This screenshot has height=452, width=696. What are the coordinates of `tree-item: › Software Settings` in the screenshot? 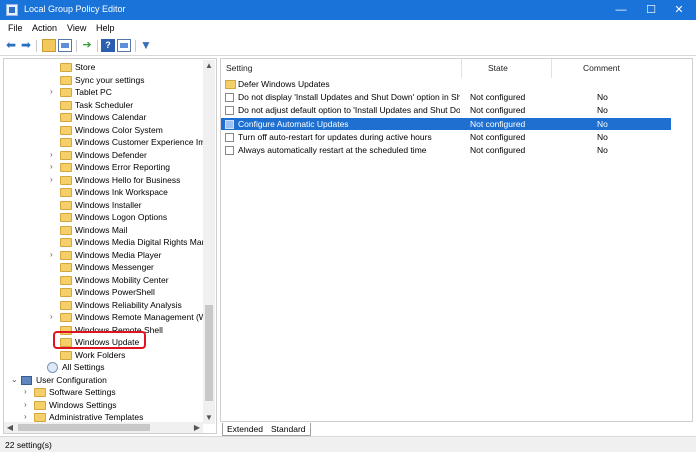 It's located at (104, 392).